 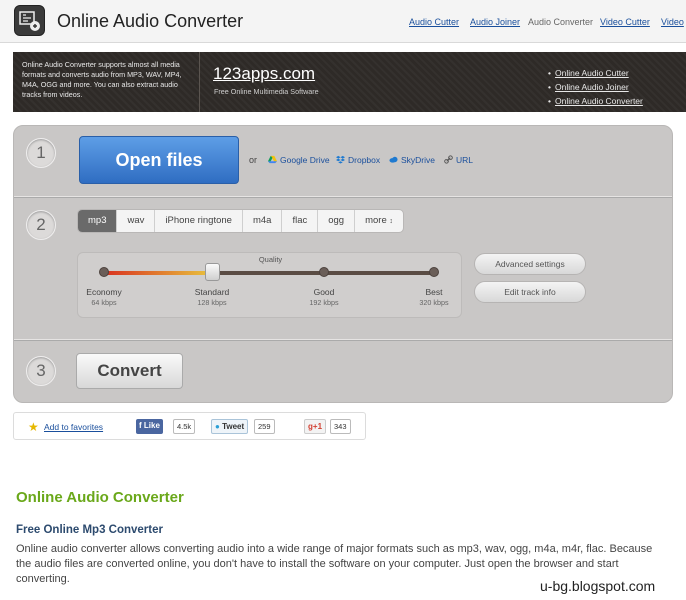 What do you see at coordinates (343, 370) in the screenshot?
I see `step-convert: 3 Convert` at bounding box center [343, 370].